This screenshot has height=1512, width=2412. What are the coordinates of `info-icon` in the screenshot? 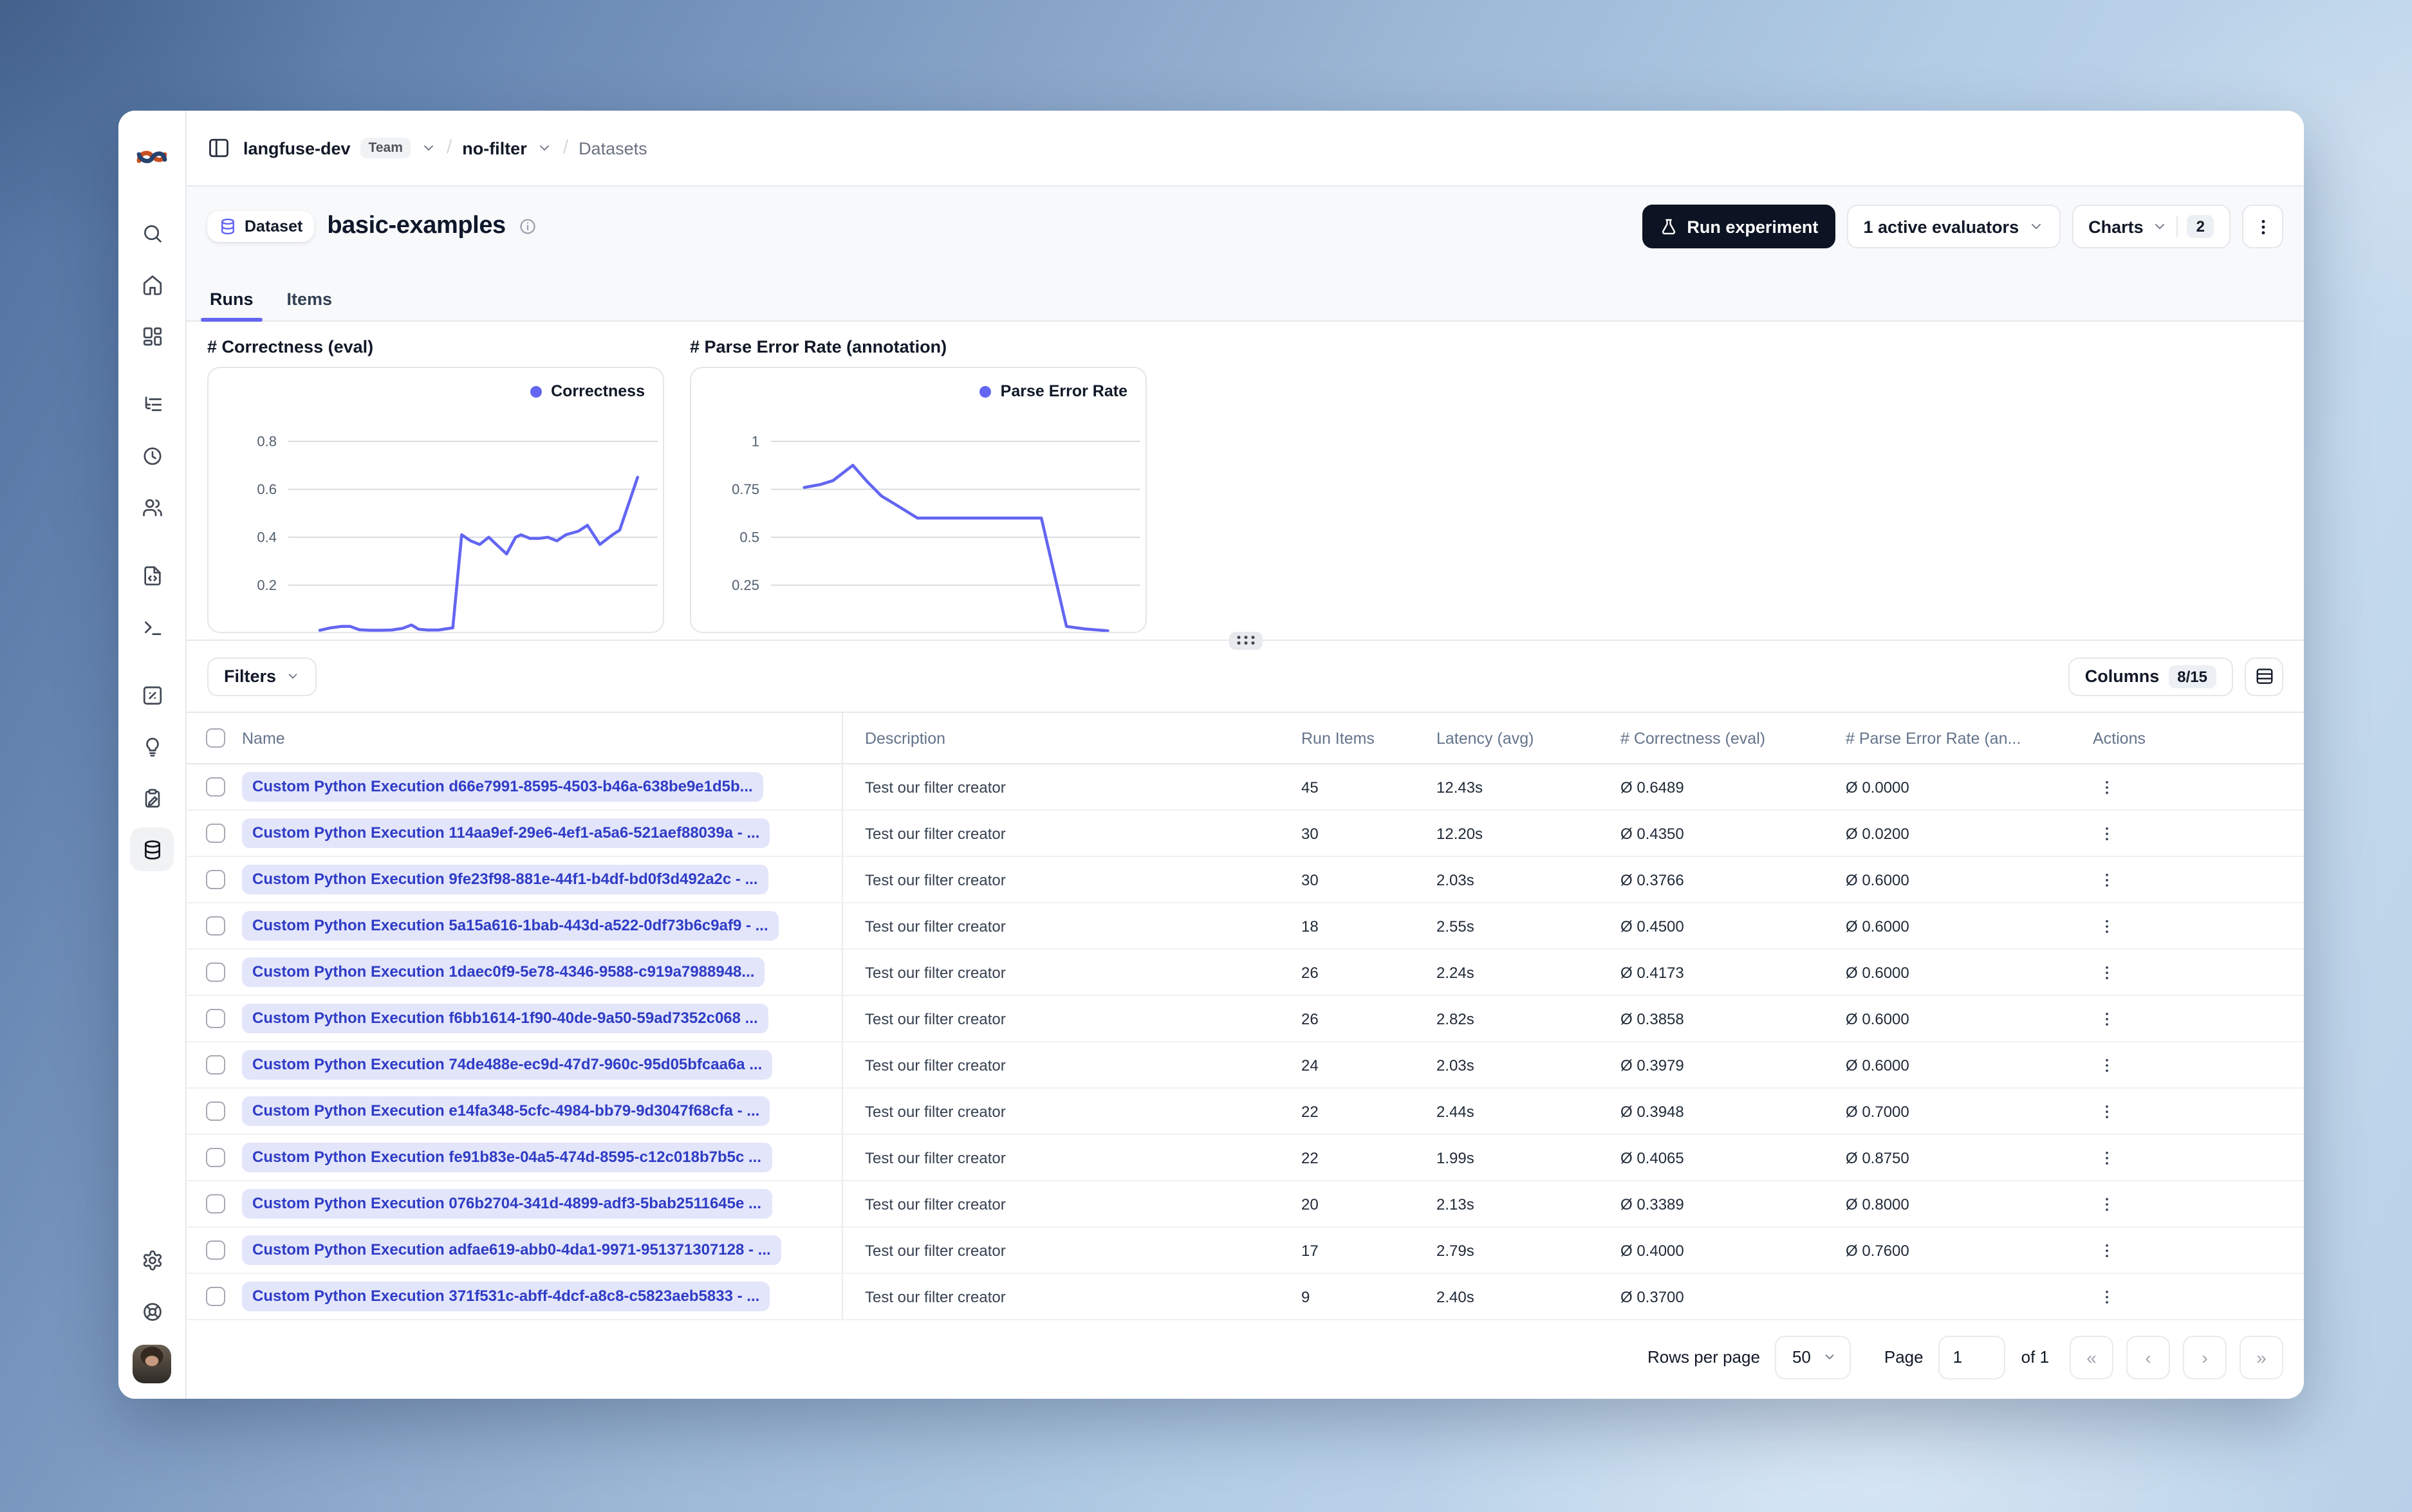 It's located at (528, 226).